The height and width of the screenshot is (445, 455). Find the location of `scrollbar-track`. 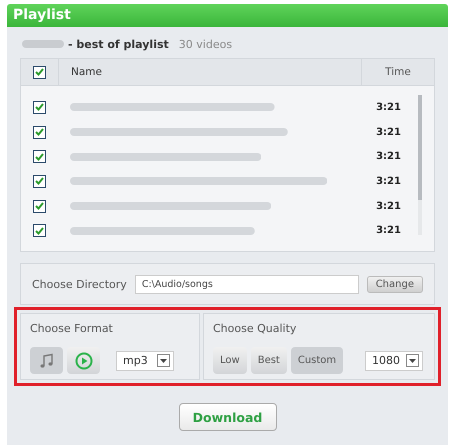

scrollbar-track is located at coordinates (420, 165).